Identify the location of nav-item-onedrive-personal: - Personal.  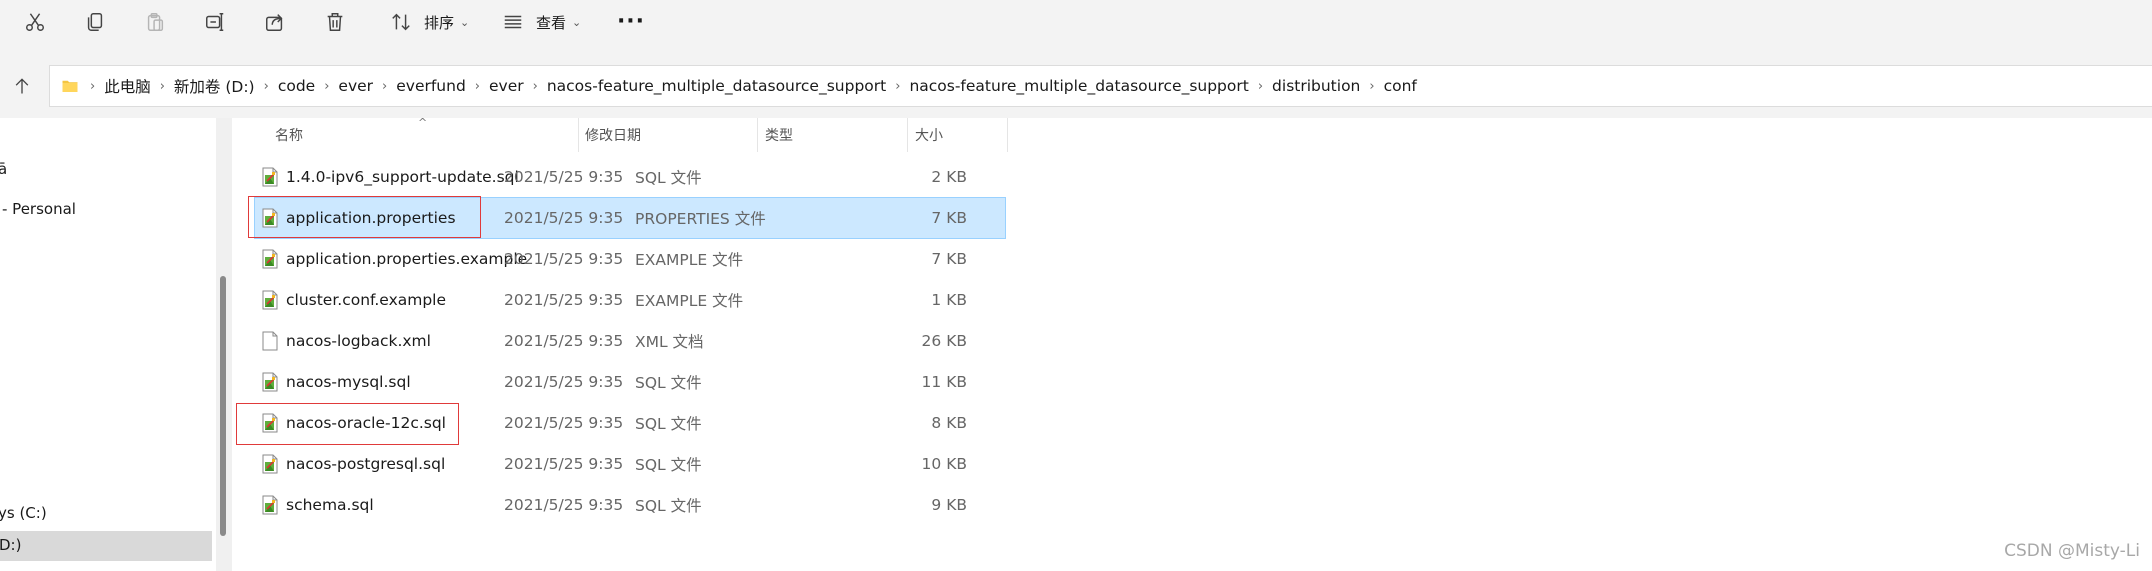
(39, 209).